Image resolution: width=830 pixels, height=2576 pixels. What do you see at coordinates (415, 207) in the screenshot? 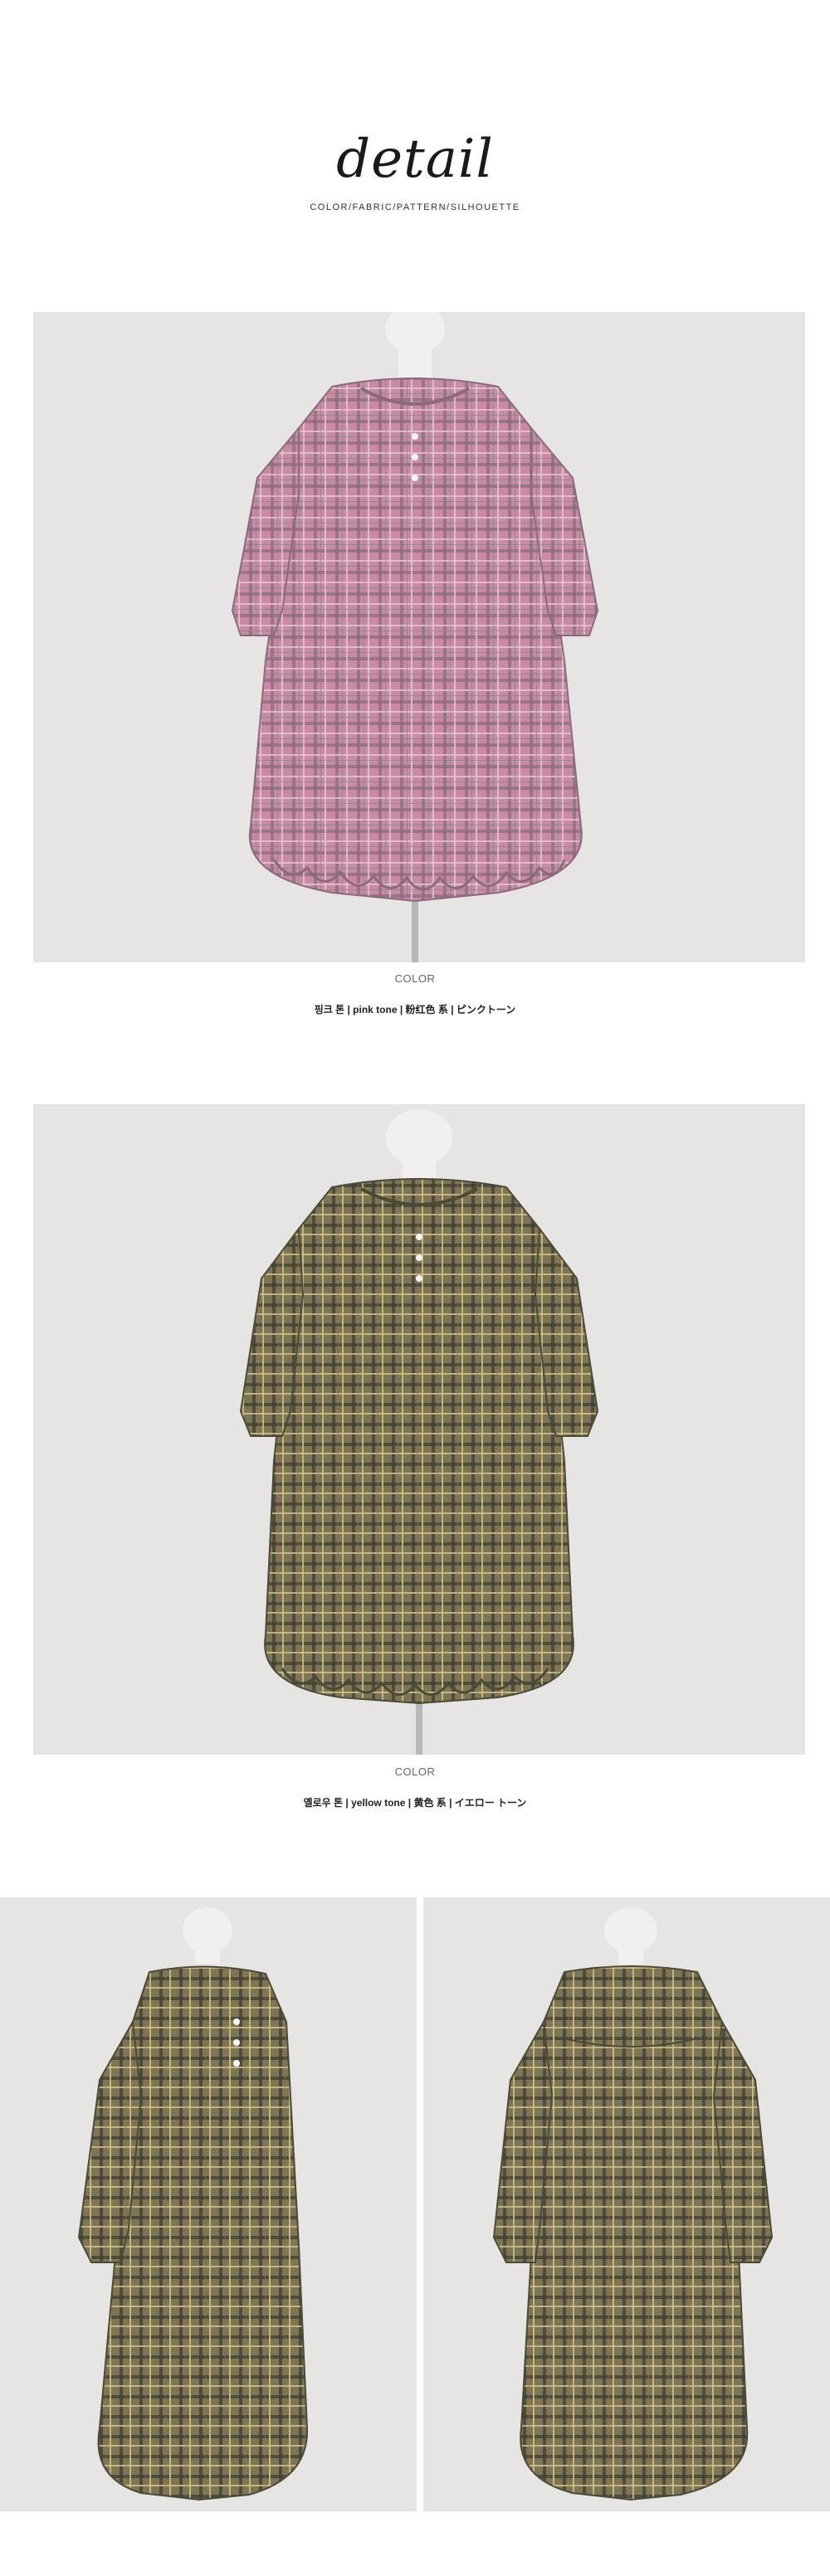
I see `page-subtitle: COLOR/FABRIC/PATTERN/SILHOUETTE` at bounding box center [415, 207].